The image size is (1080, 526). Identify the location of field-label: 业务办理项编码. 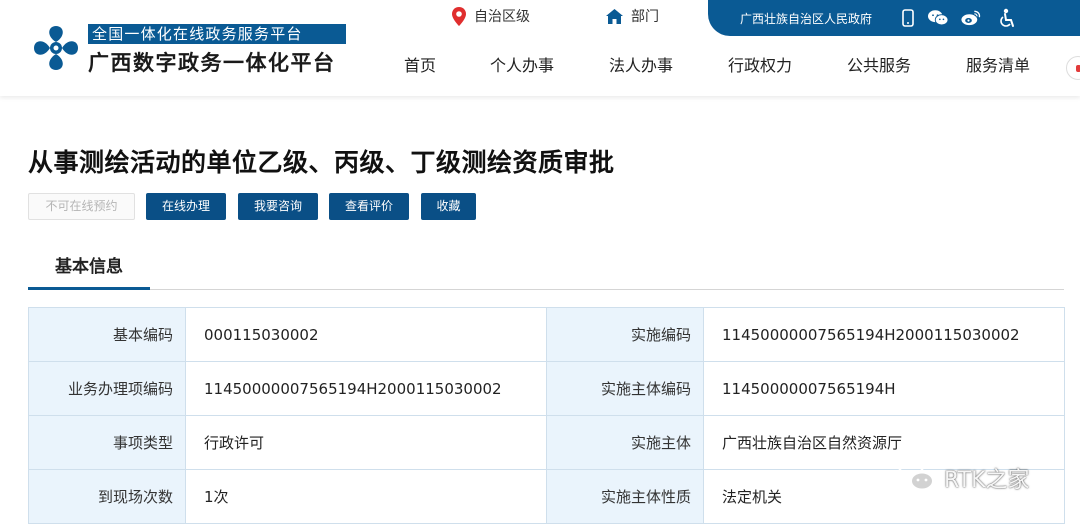
(107, 388).